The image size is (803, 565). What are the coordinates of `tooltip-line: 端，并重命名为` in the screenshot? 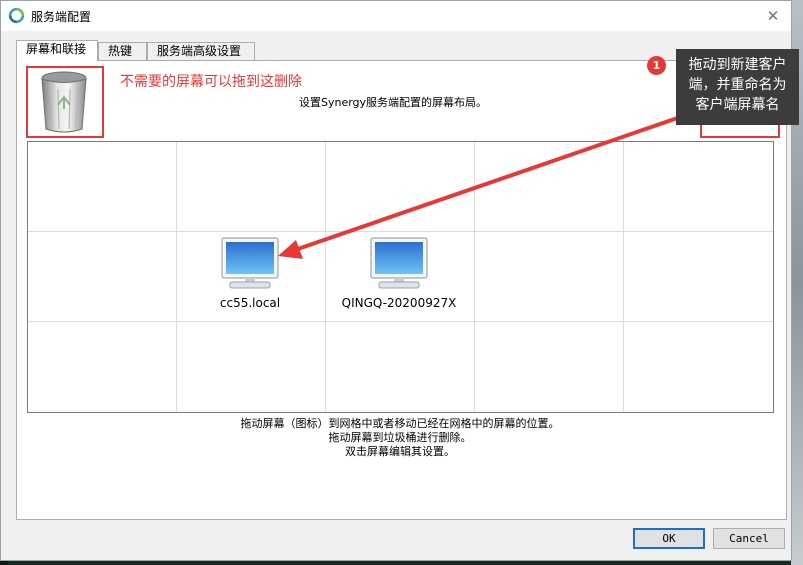 It's located at (737, 85).